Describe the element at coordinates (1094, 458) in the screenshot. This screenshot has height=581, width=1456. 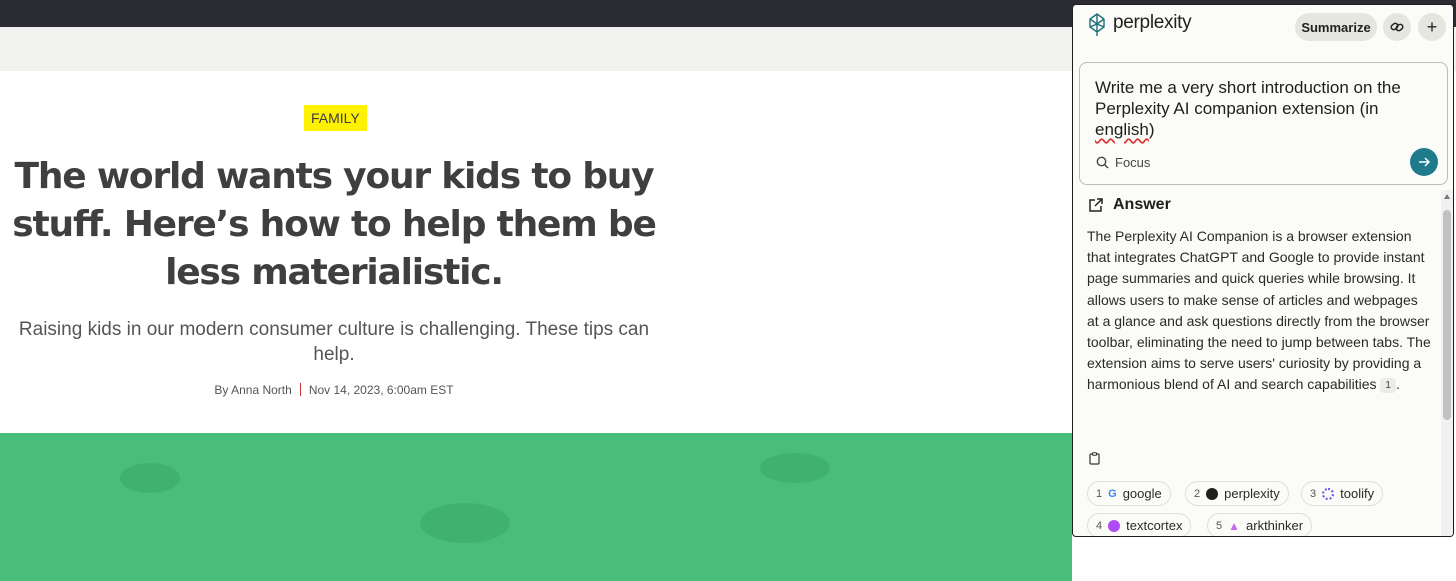
I see `clipboard-icon` at that location.